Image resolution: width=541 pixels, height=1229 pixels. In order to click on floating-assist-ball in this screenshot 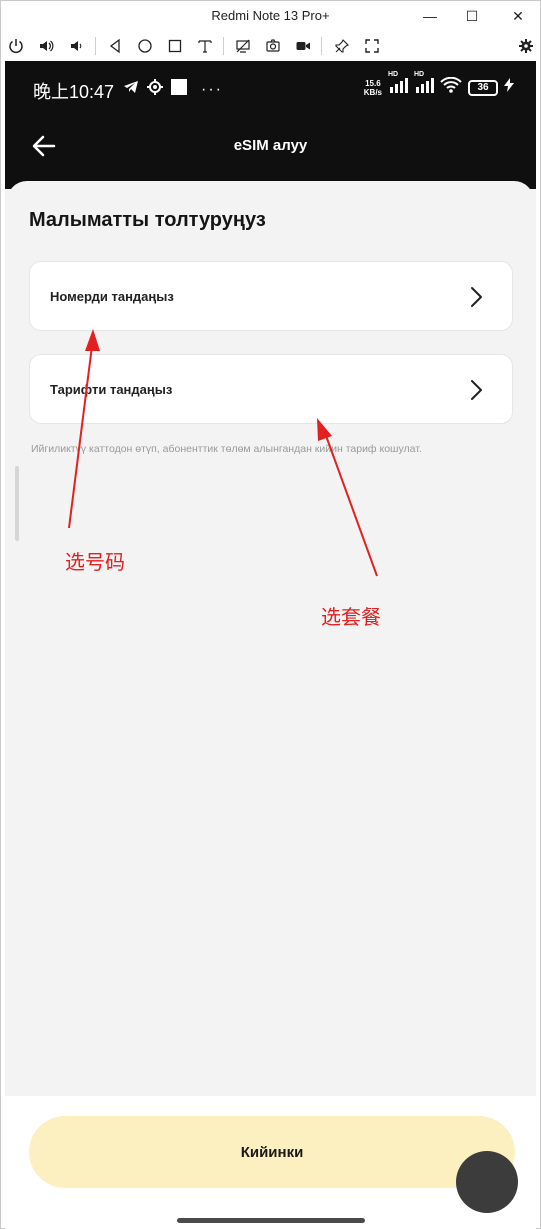, I will do `click(487, 1182)`.